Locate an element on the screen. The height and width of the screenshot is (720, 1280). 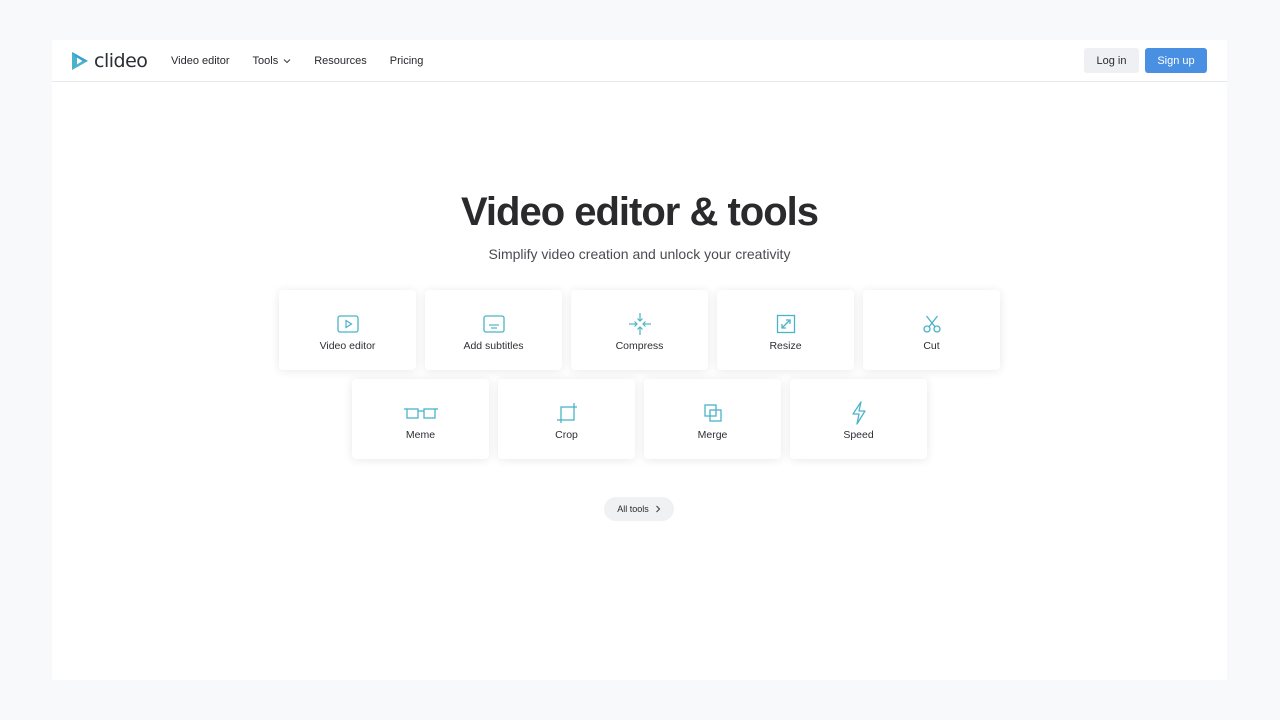
page-title: Video editor & tools is located at coordinates (639, 212).